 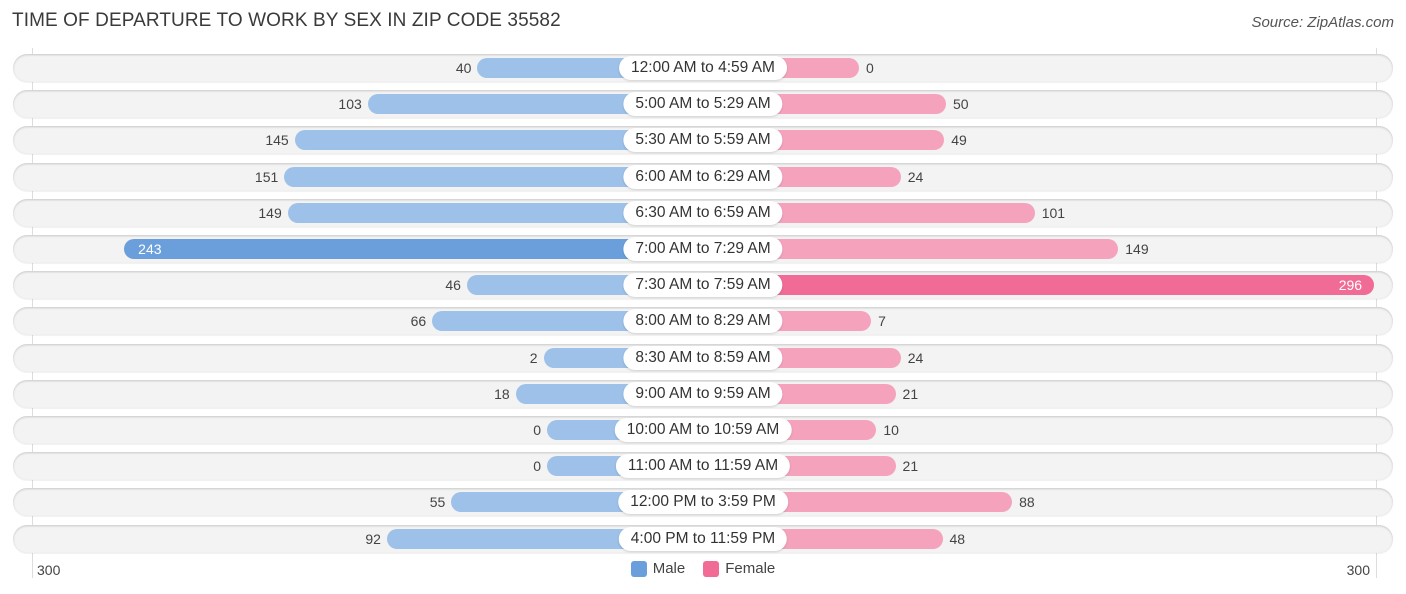 I want to click on category-label: 5:30 AM to 5:59 AM, so click(x=703, y=140).